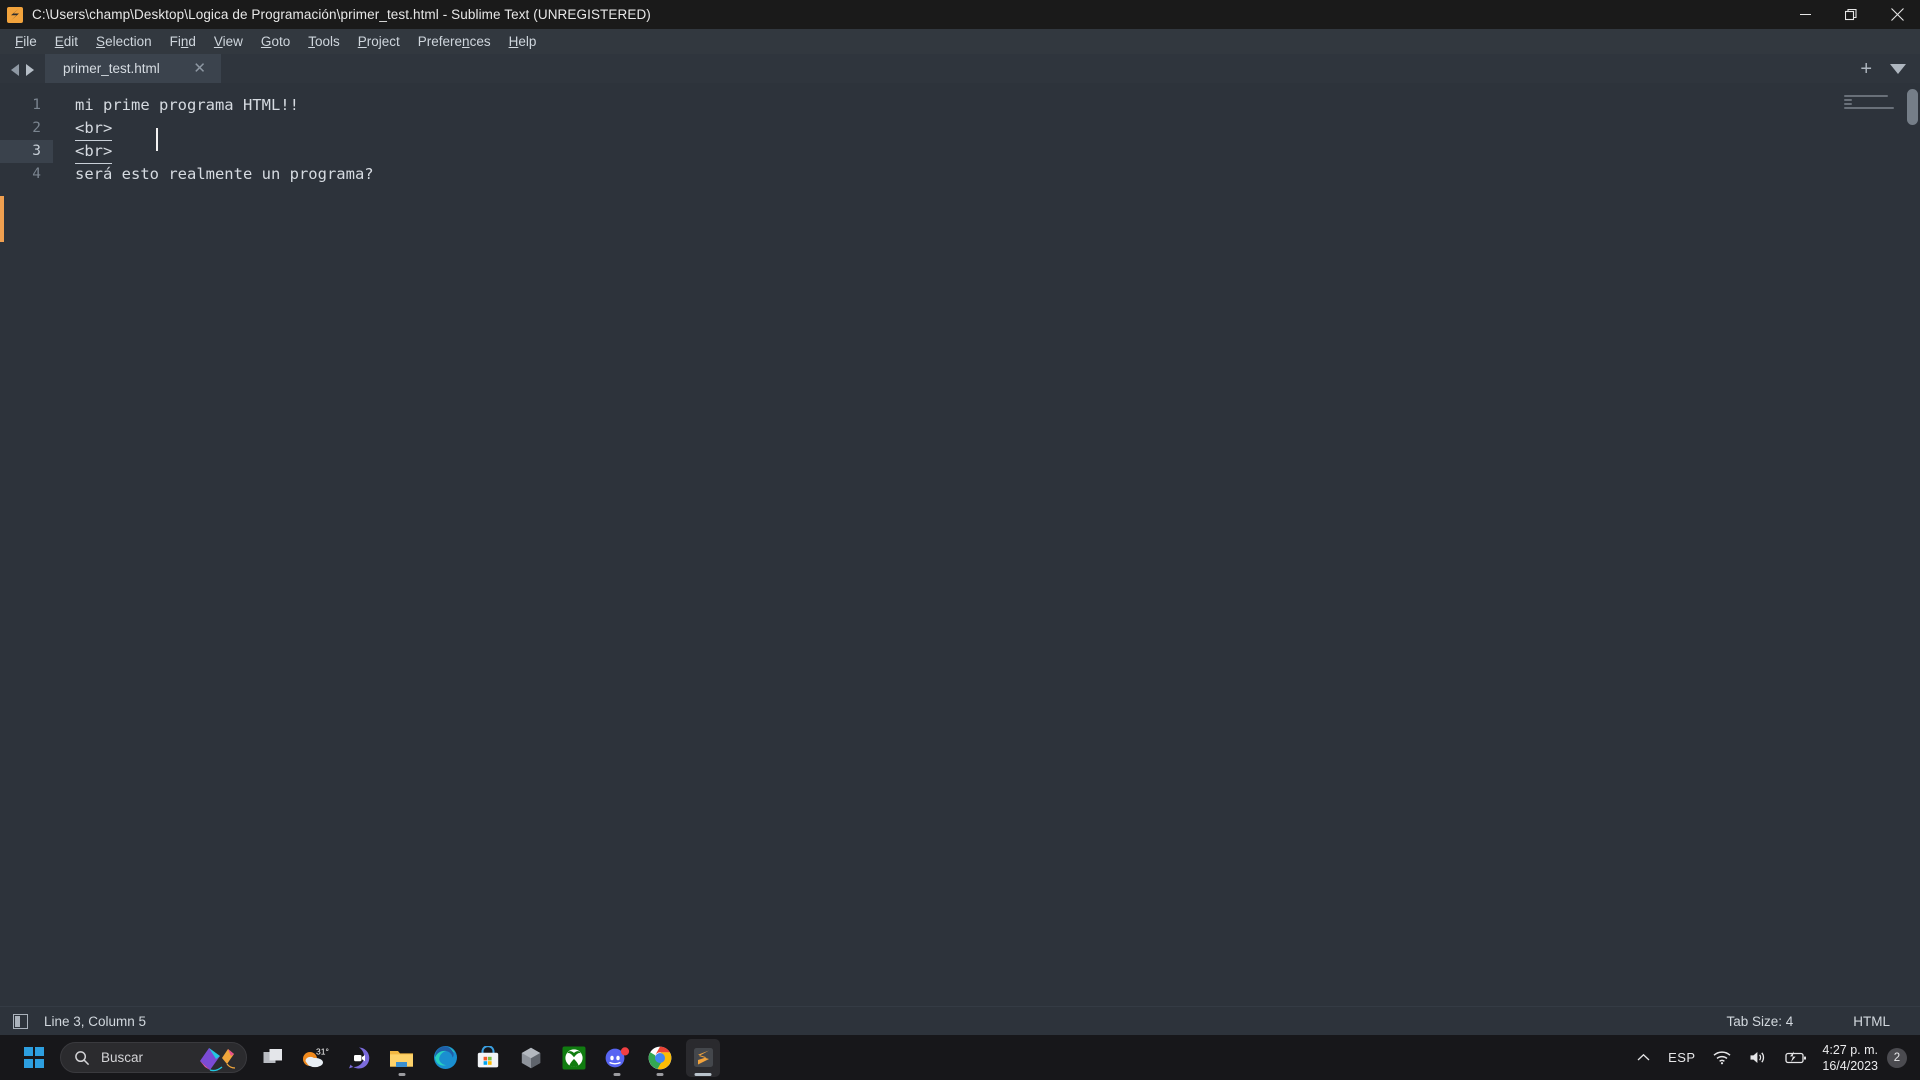 This screenshot has width=1920, height=1080. I want to click on close-button, so click(1897, 14).